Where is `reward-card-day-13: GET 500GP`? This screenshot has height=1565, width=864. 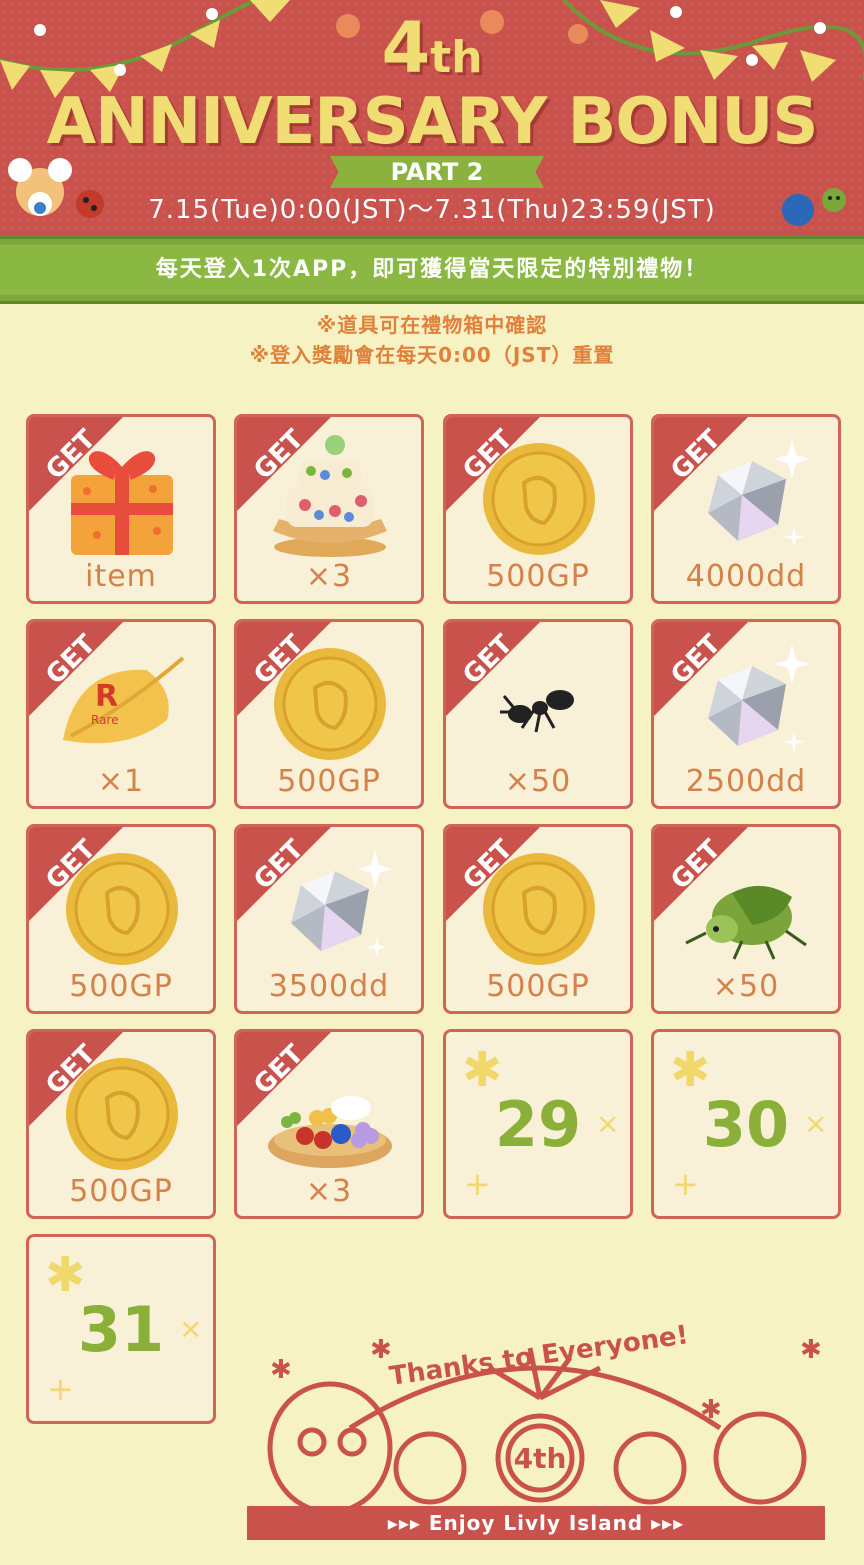
reward-card-day-13: GET 500GP is located at coordinates (121, 1124).